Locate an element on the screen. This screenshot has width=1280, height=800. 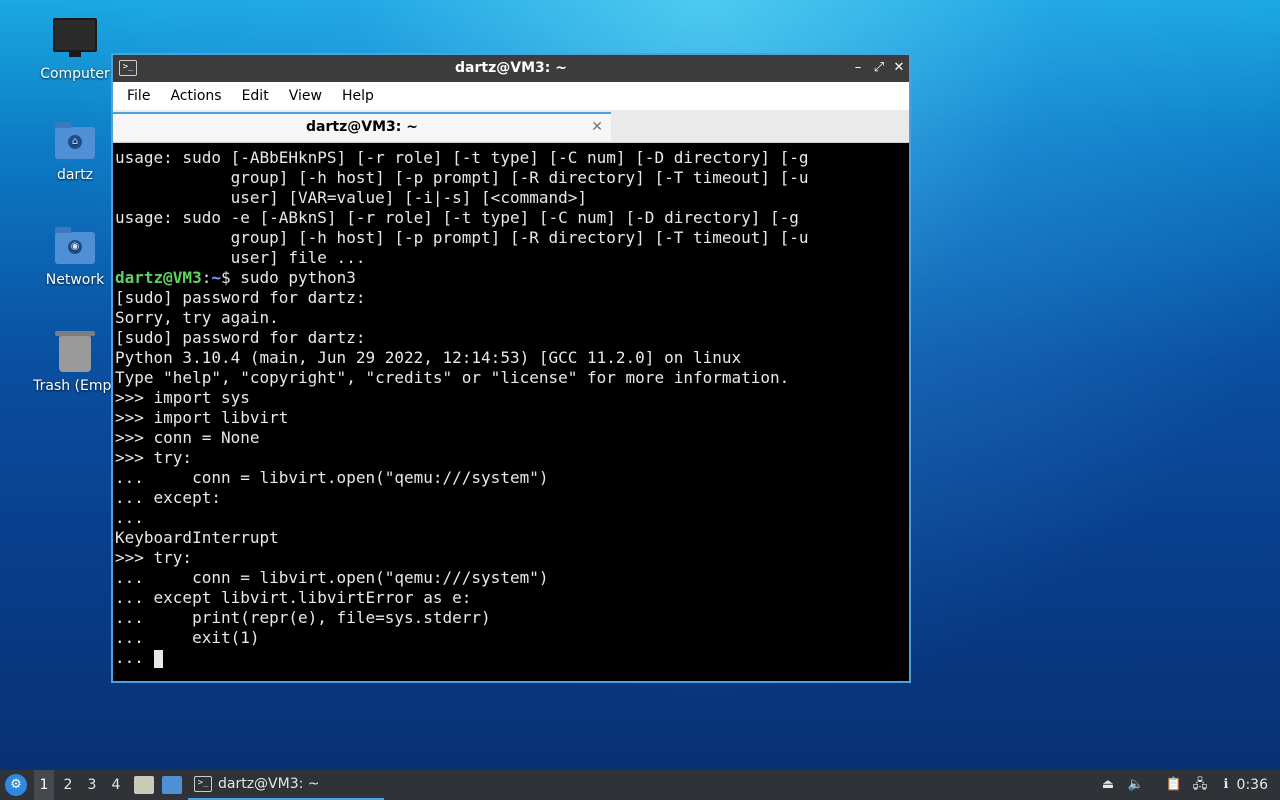
menubar: File Actions Edit View Help is located at coordinates (511, 96).